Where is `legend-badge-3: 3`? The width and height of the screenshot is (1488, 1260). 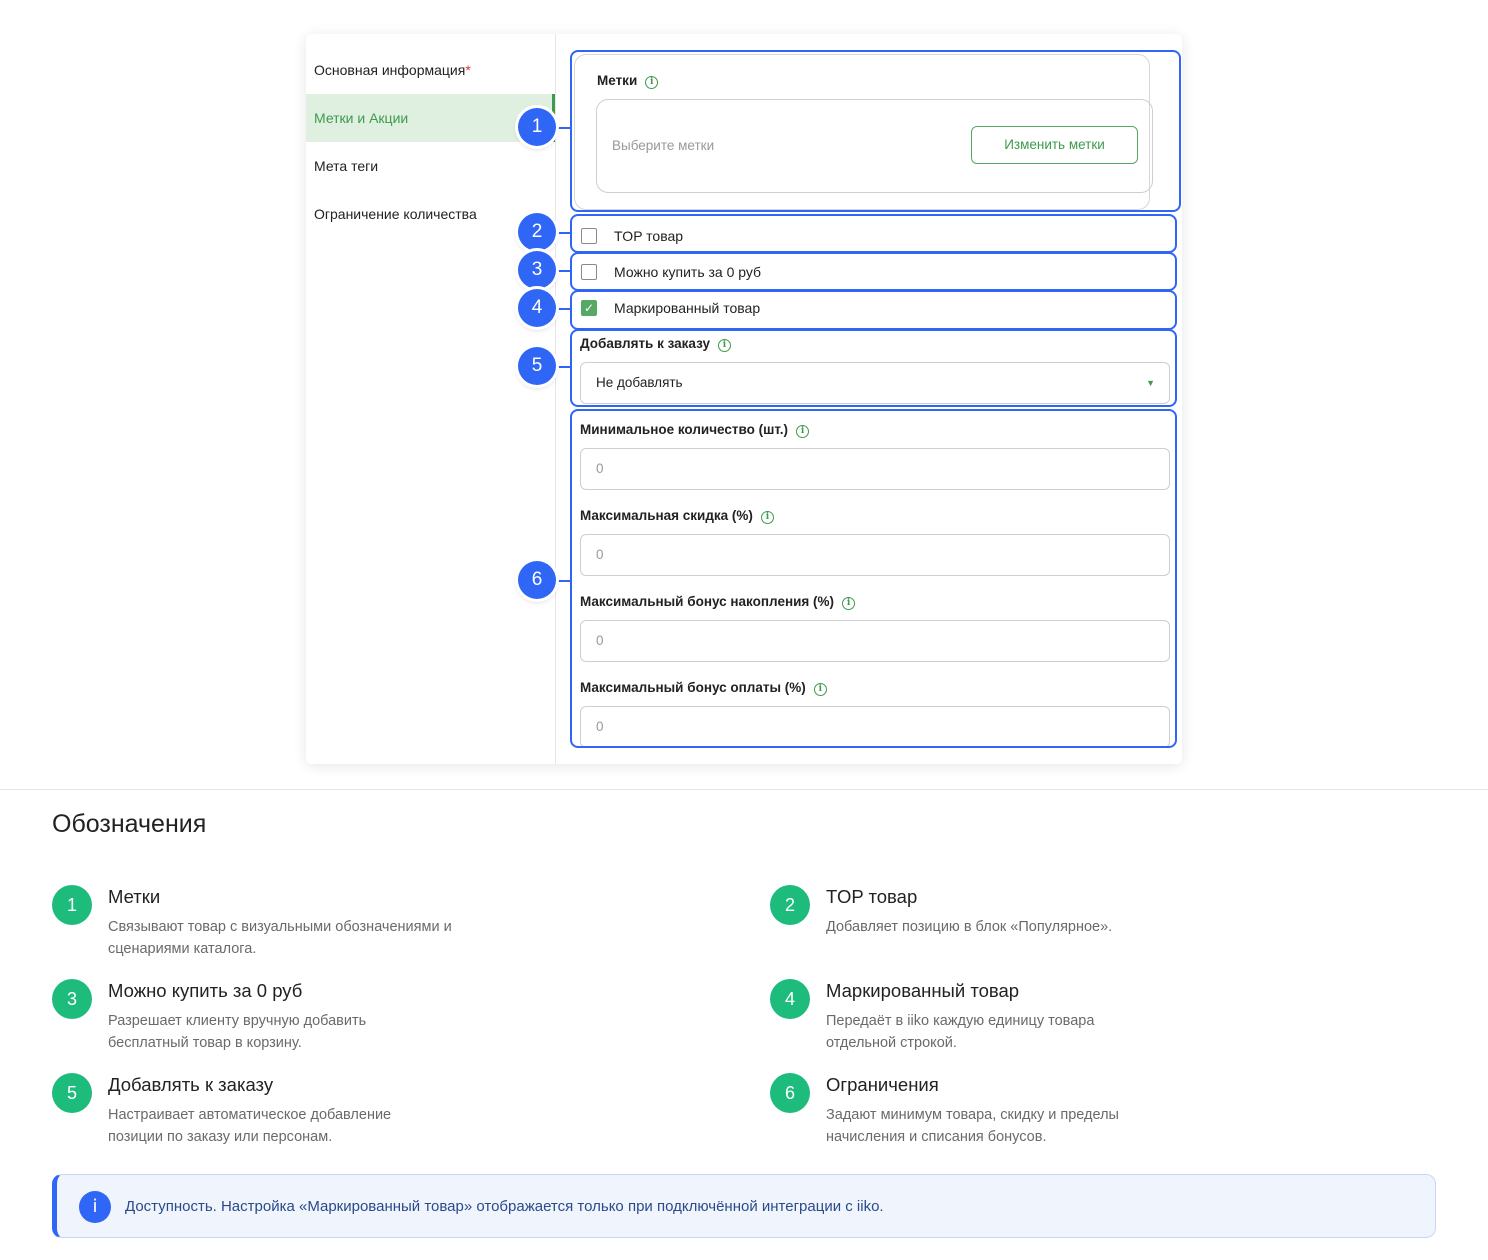 legend-badge-3: 3 is located at coordinates (72, 999).